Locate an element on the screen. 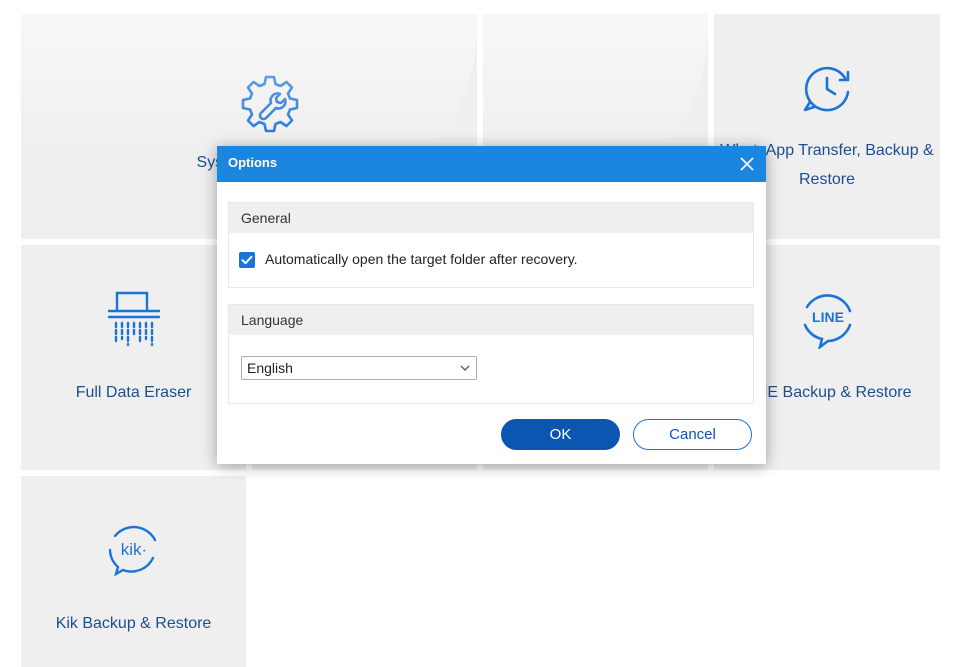 The width and height of the screenshot is (960, 667). kik-icon-text: kik· is located at coordinates (134, 549).